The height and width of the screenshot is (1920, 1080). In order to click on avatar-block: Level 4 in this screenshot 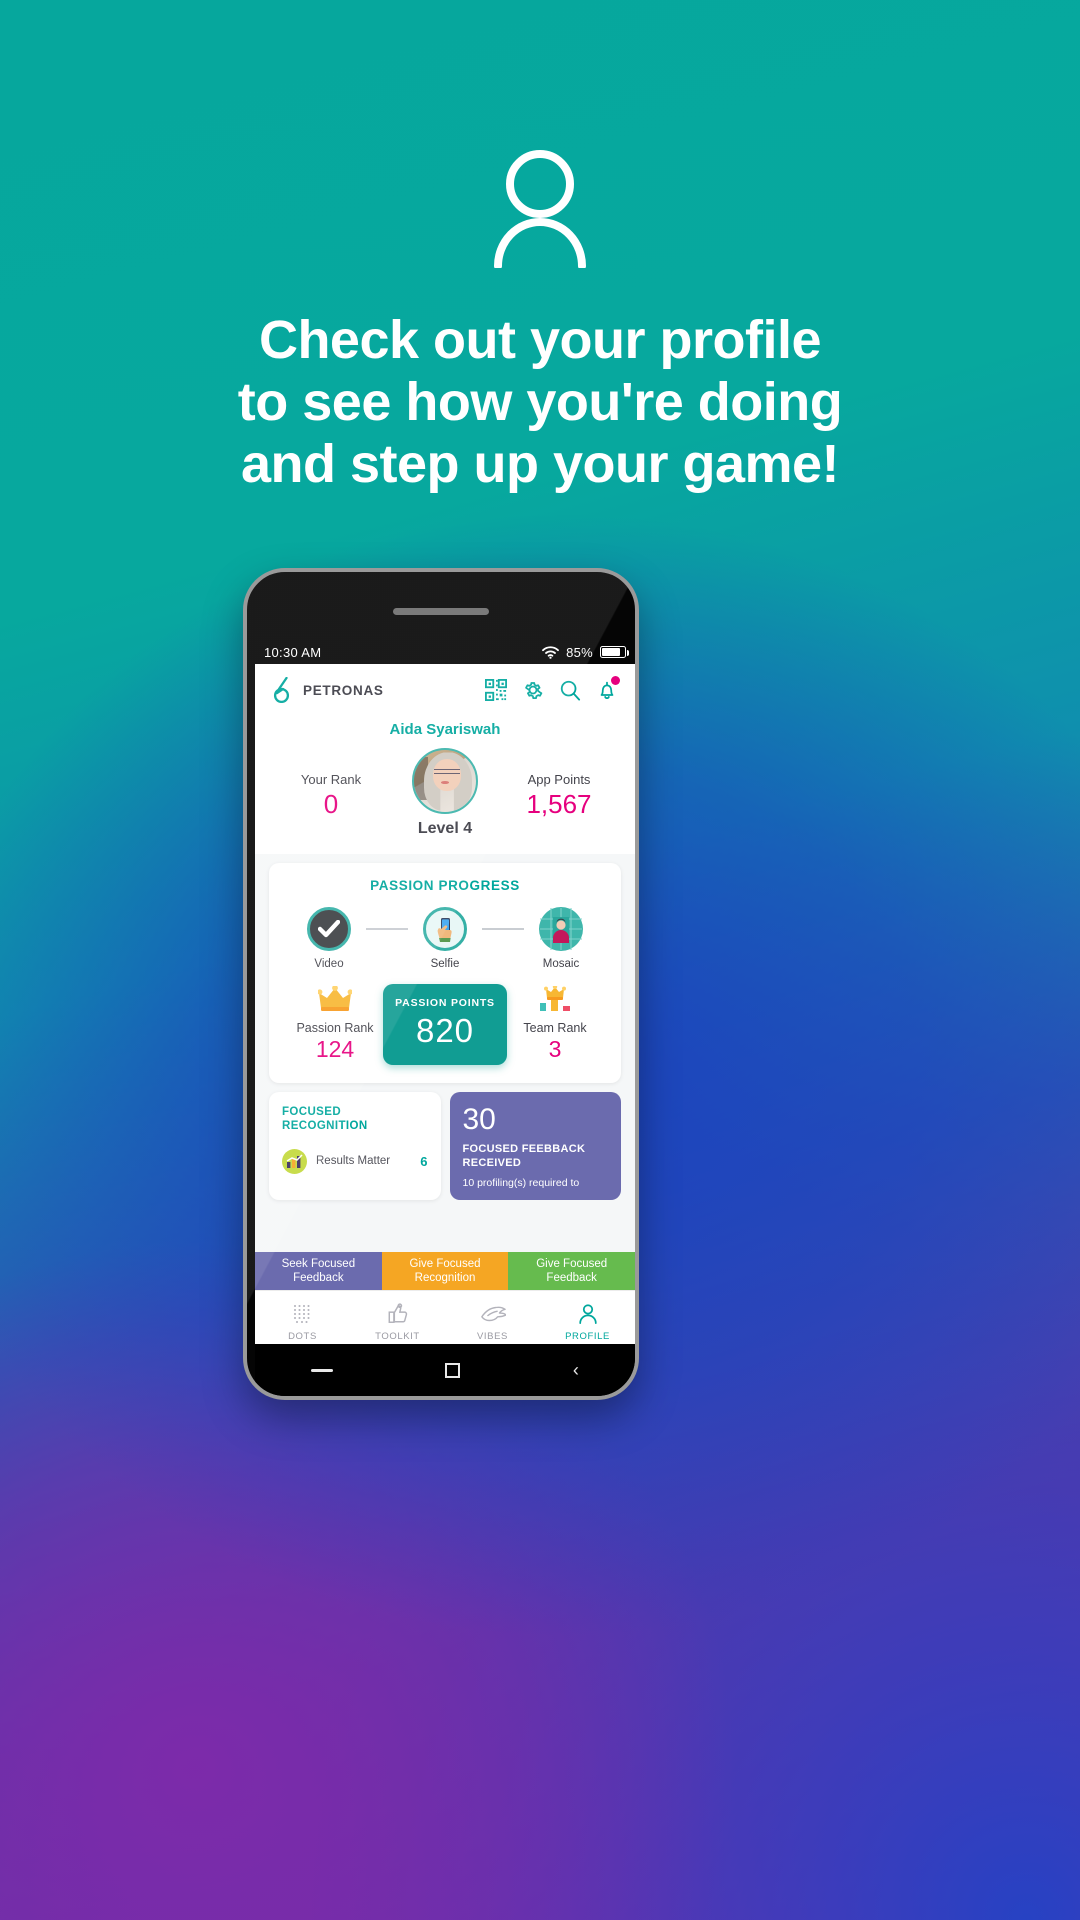, I will do `click(445, 793)`.